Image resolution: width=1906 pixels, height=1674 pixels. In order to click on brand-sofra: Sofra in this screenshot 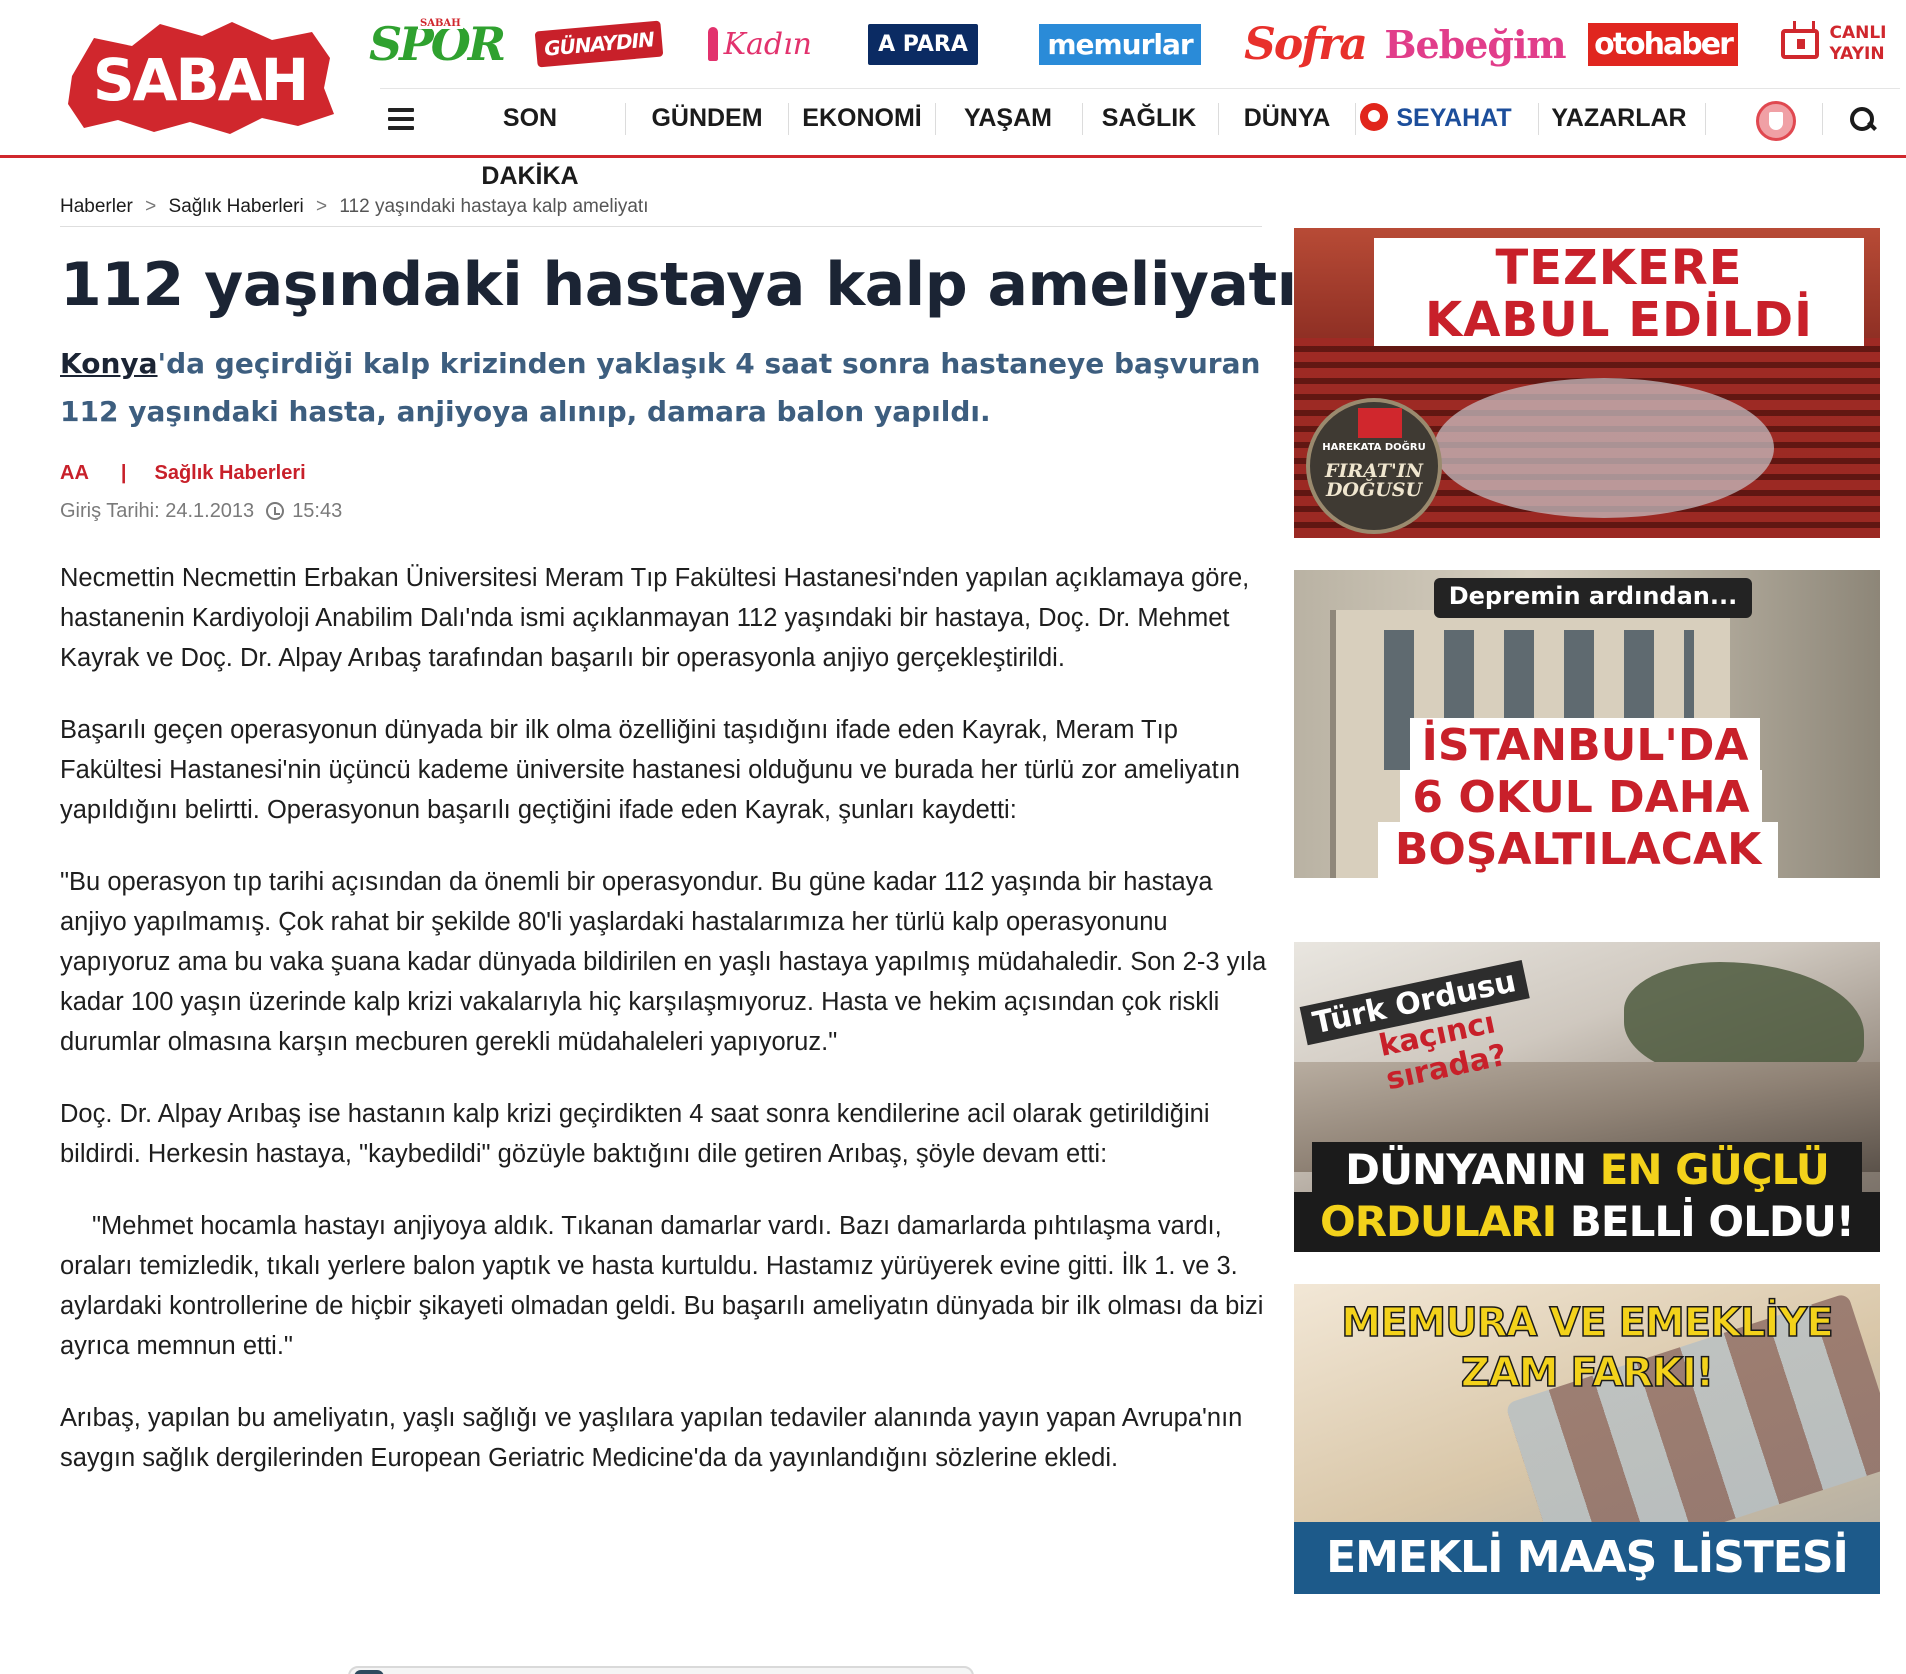, I will do `click(1306, 44)`.